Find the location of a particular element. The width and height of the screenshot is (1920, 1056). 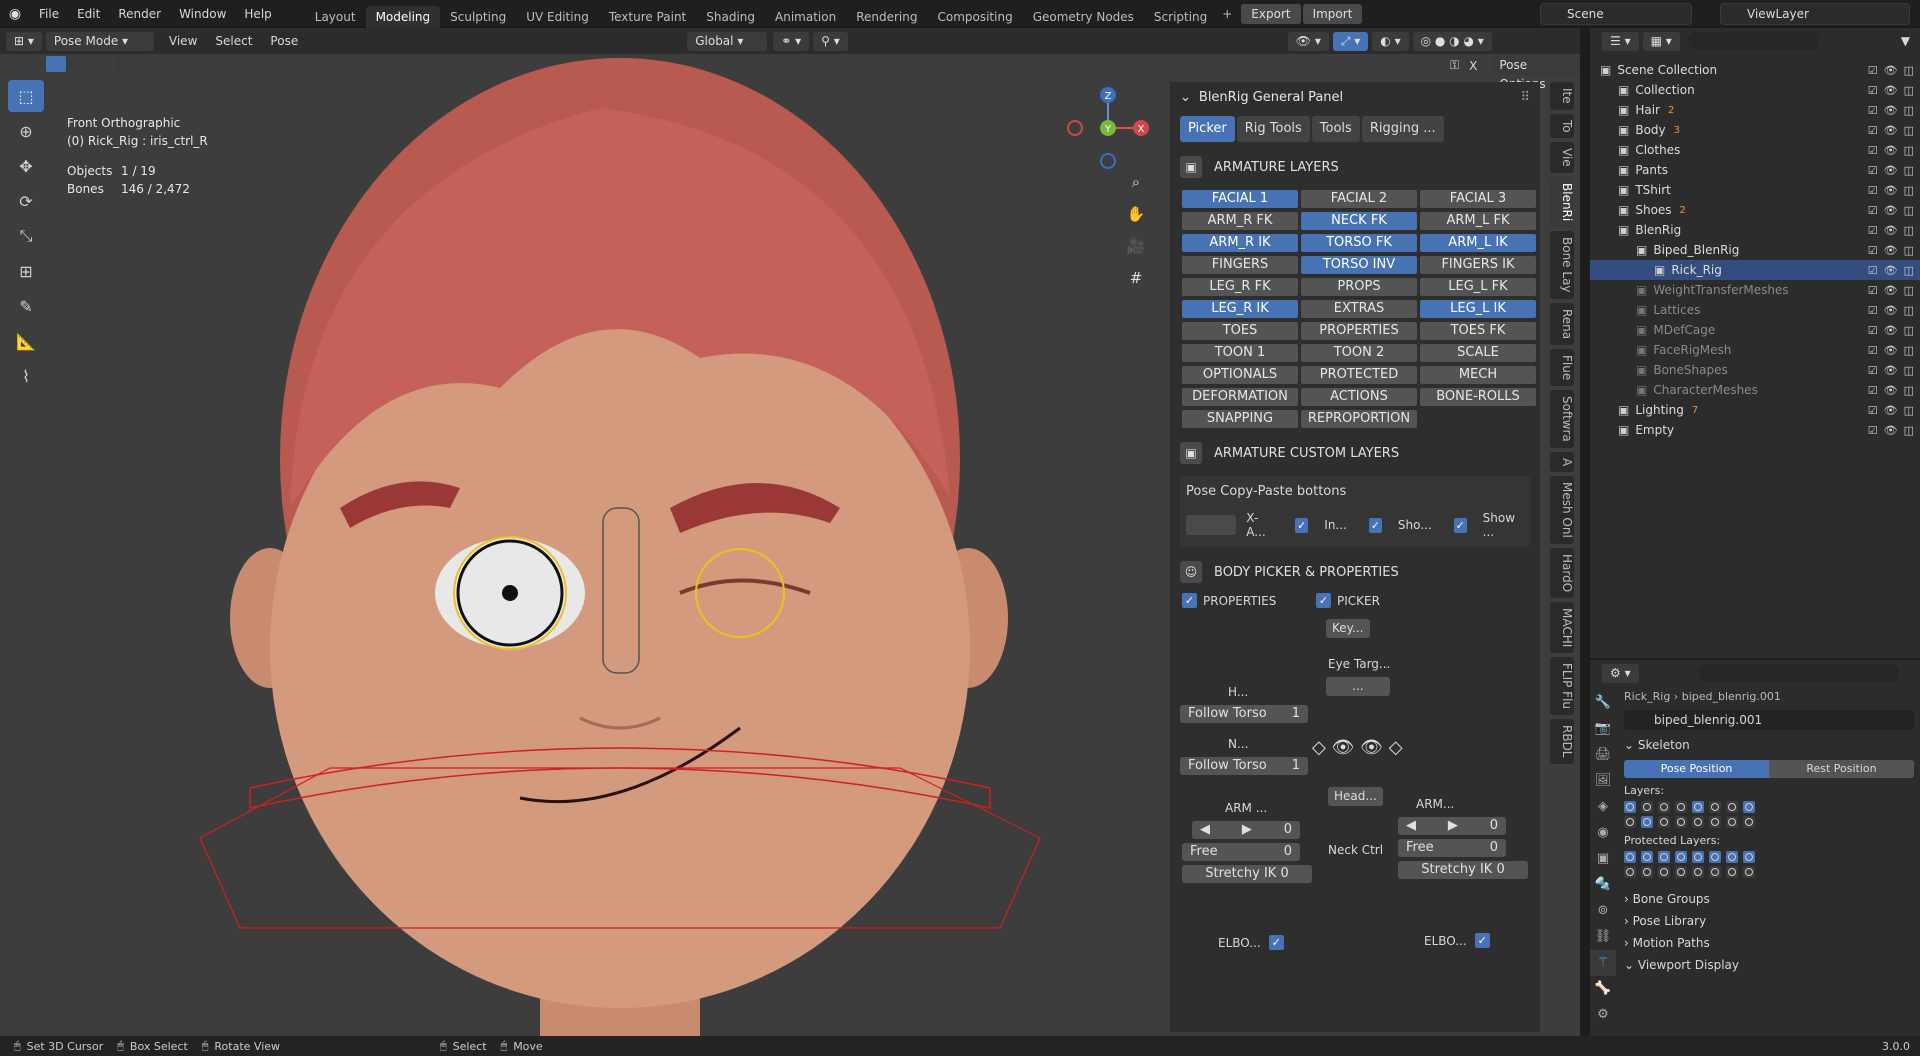

follow-torso-neck-field: Follow Torso 1 is located at coordinates (1244, 766).